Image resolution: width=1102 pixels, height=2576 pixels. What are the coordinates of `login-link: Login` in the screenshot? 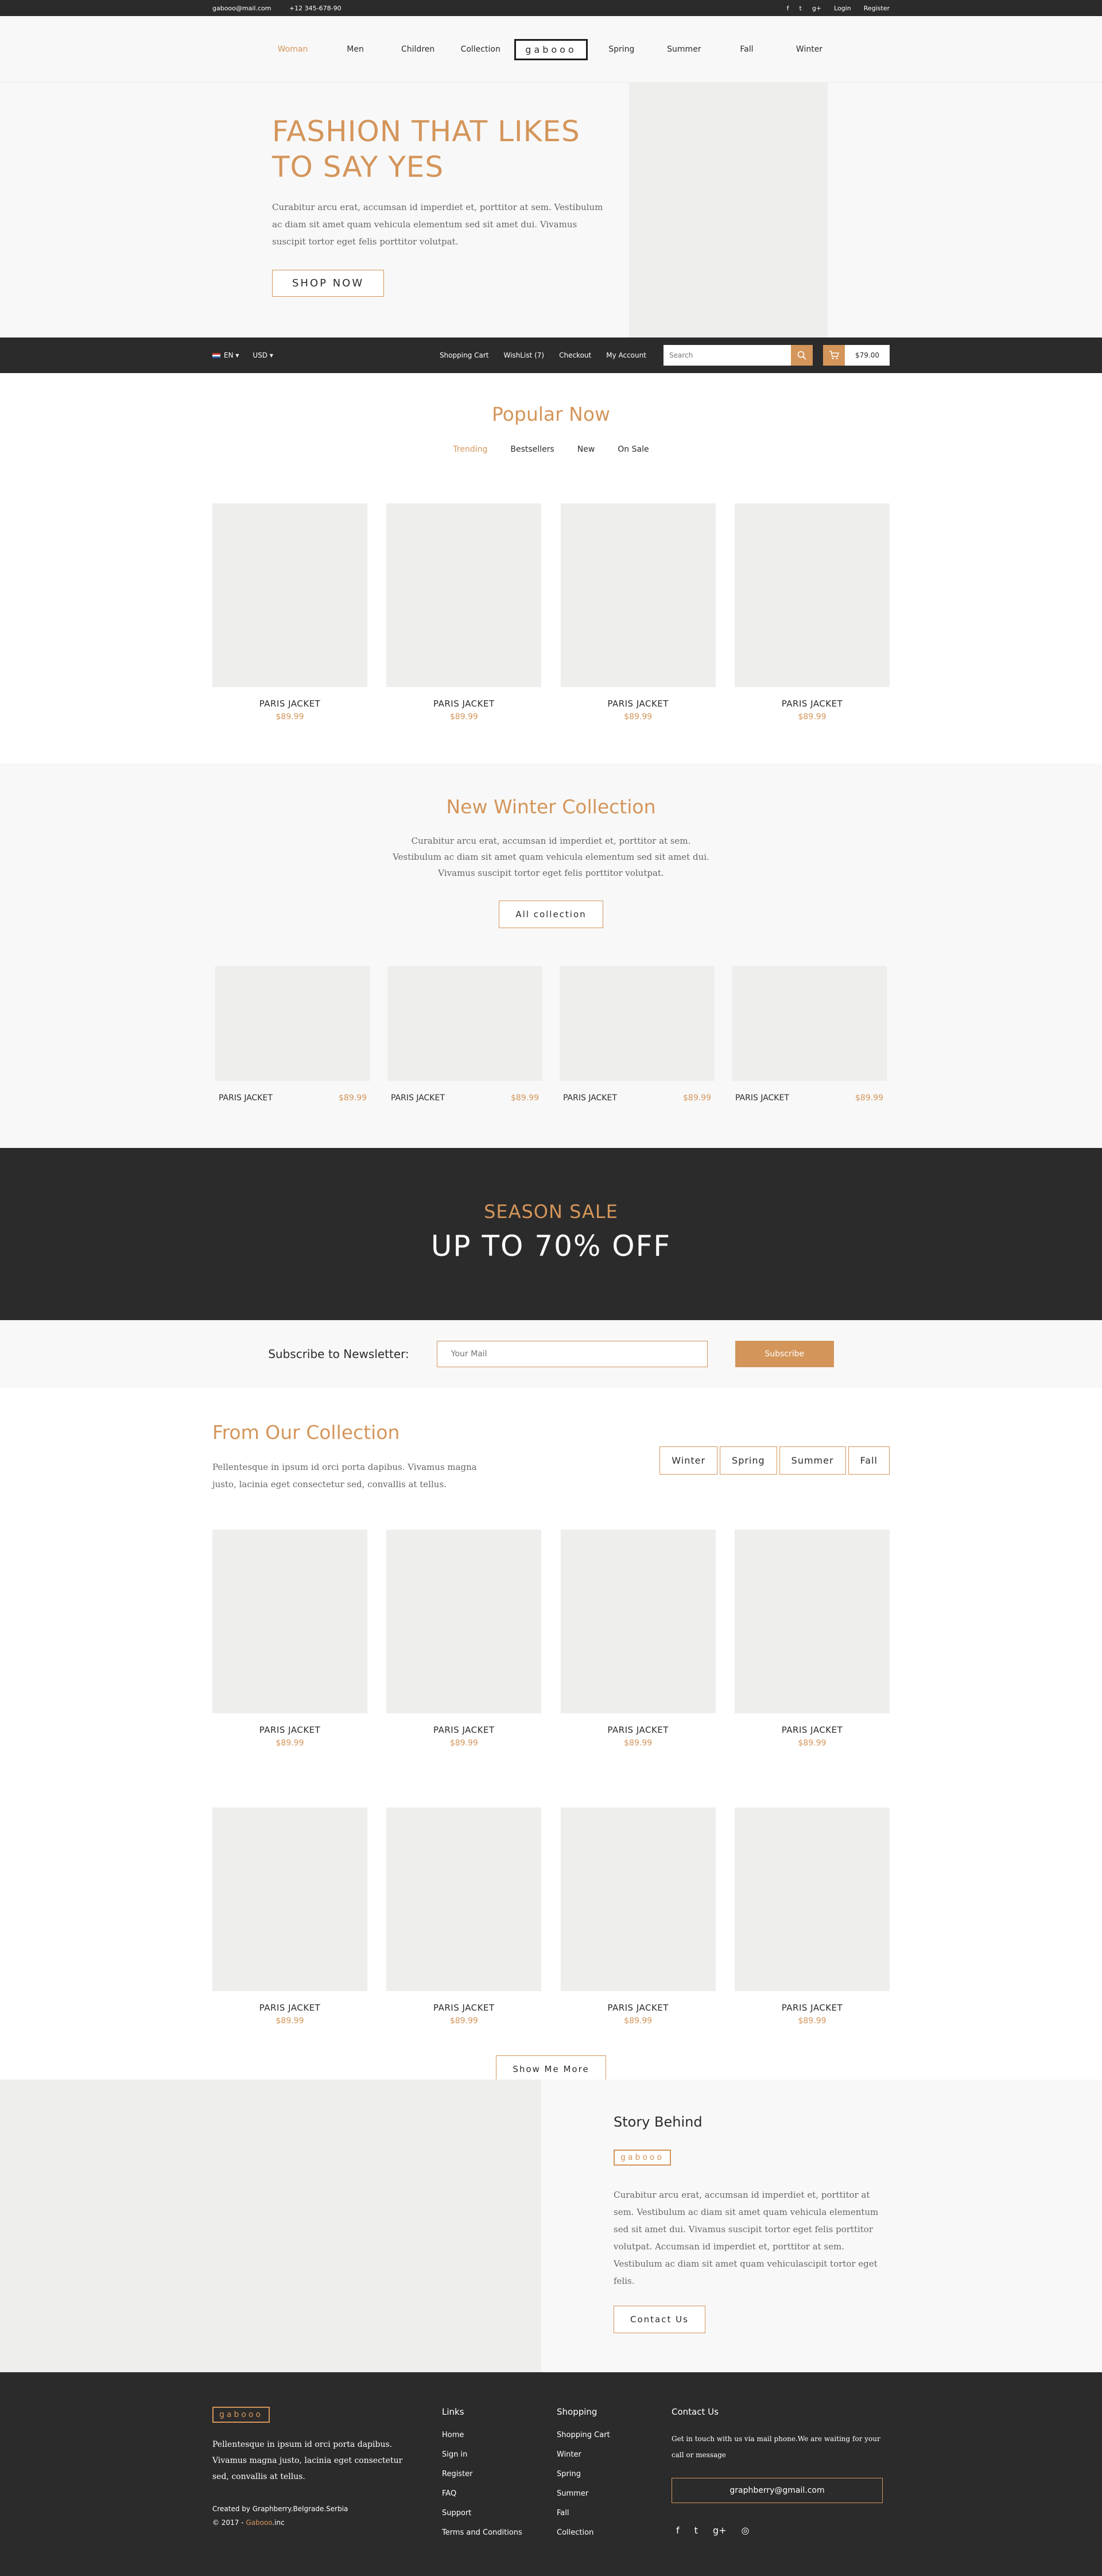 It's located at (842, 8).